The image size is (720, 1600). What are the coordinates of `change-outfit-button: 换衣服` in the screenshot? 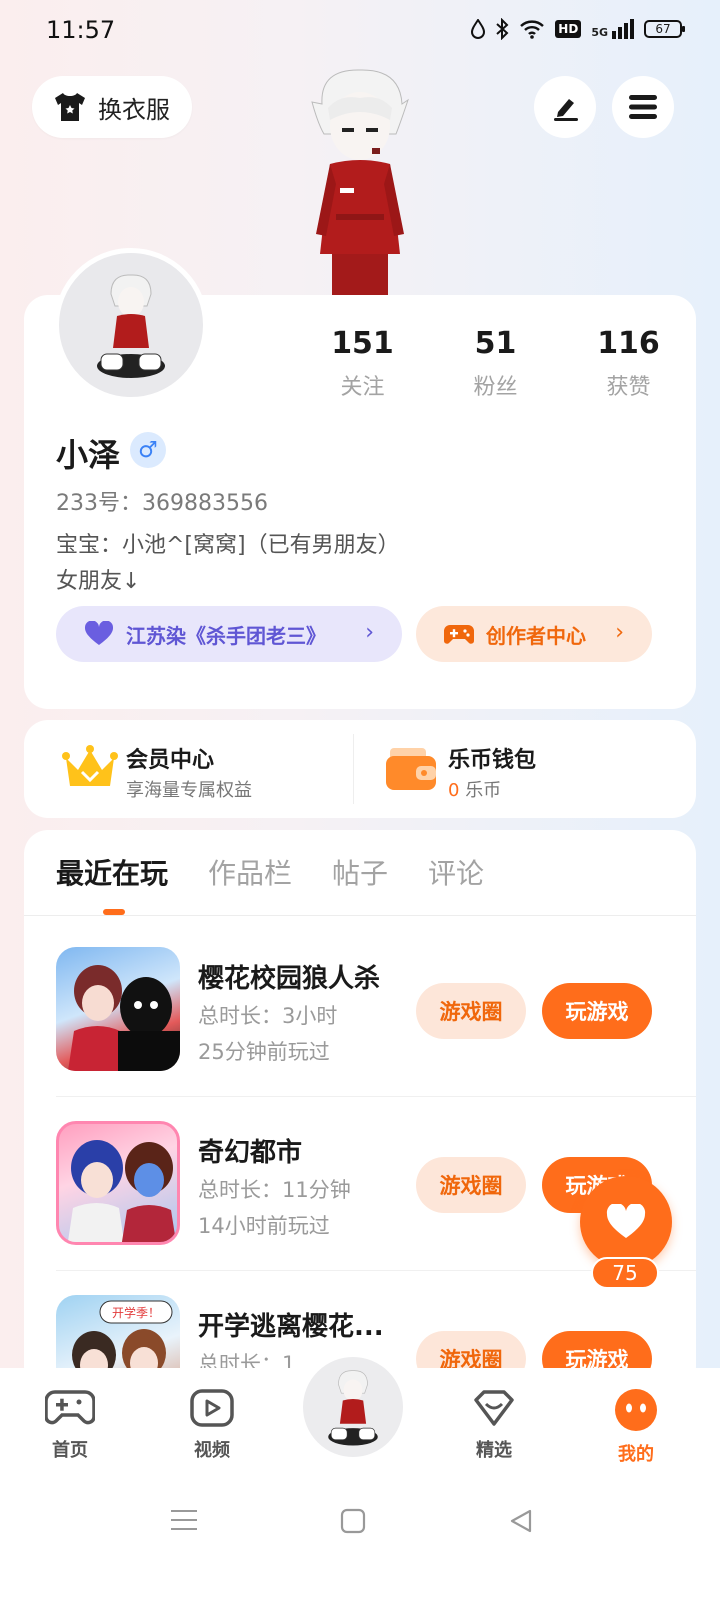 It's located at (112, 107).